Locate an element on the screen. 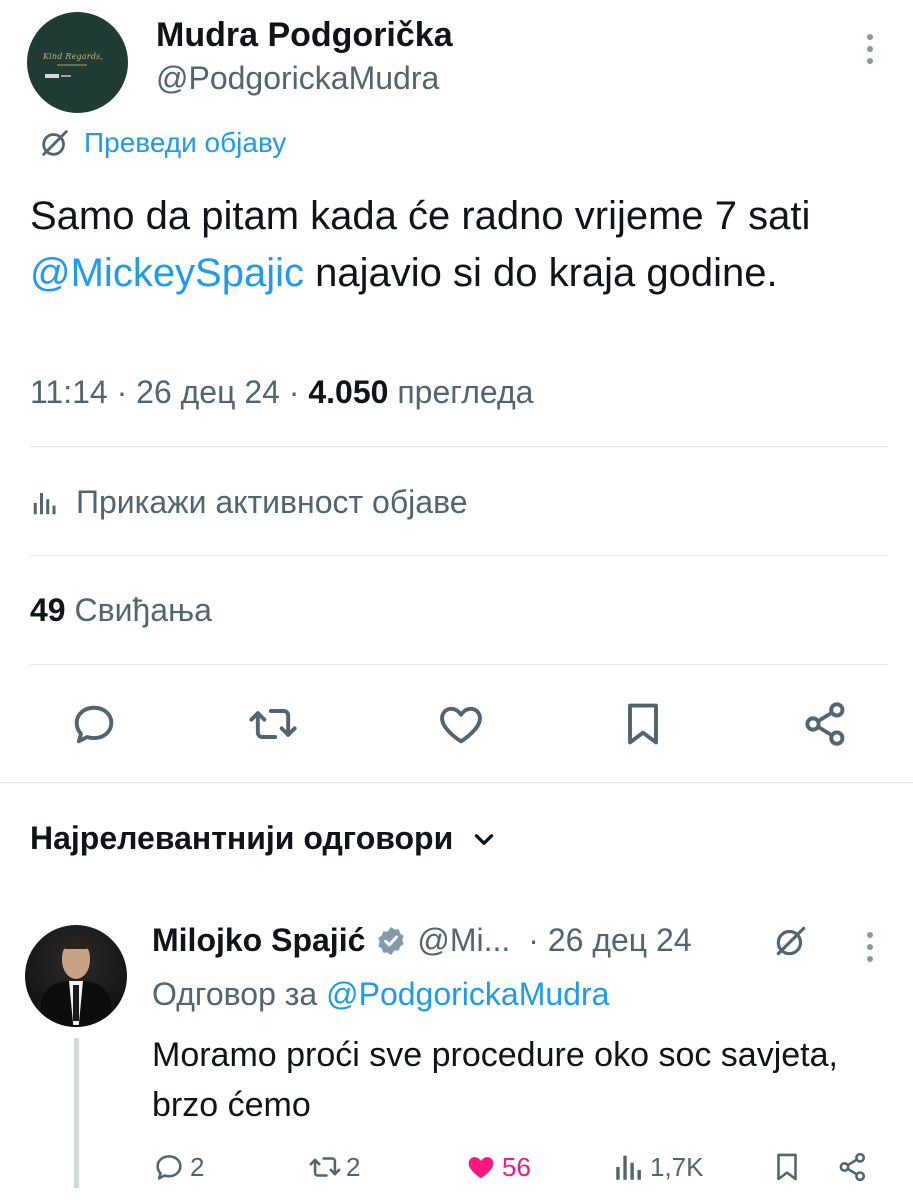 The width and height of the screenshot is (913, 1200). post-text-part: najavio si do kraja godine. is located at coordinates (541, 273).